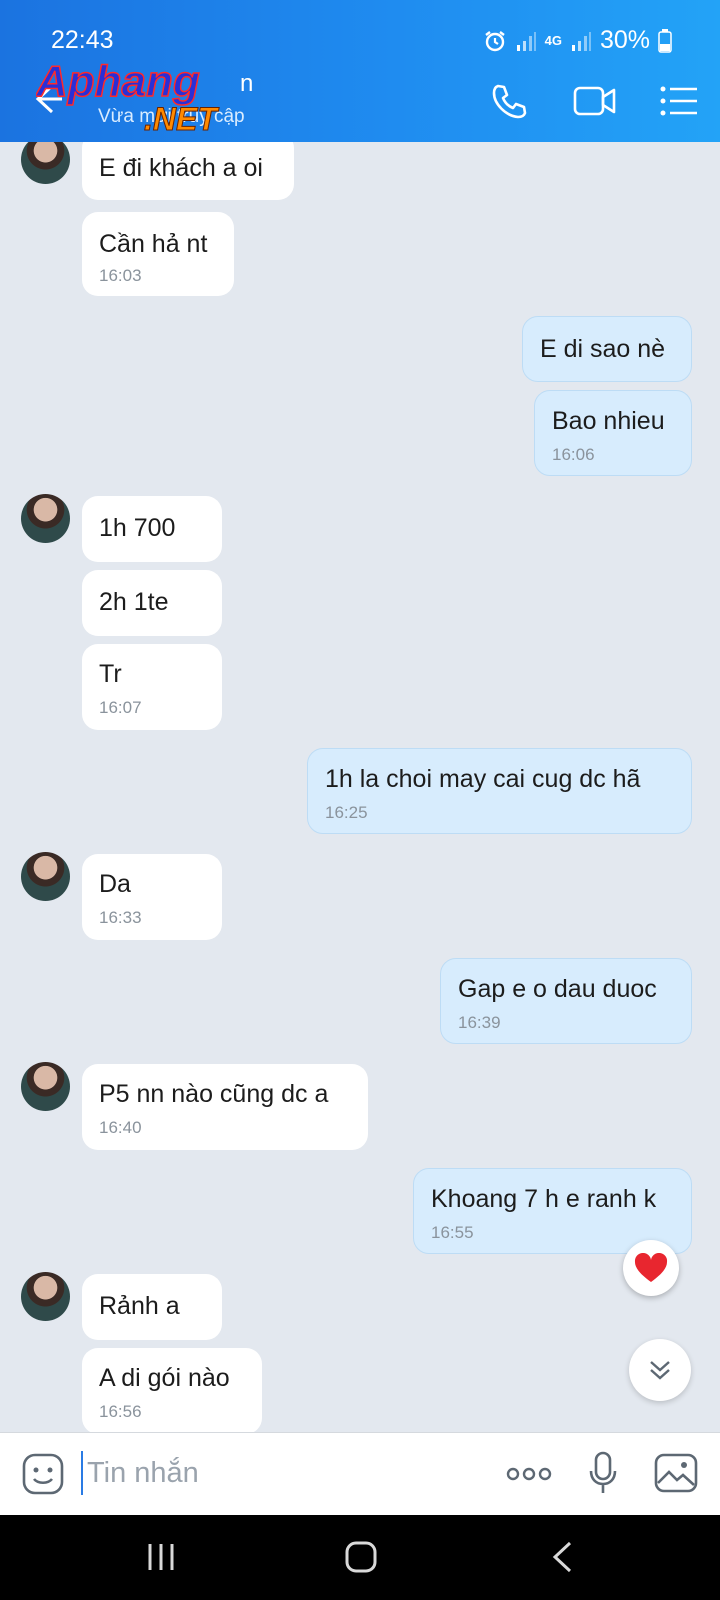 Image resolution: width=720 pixels, height=1600 pixels. I want to click on video-call-icon, so click(595, 101).